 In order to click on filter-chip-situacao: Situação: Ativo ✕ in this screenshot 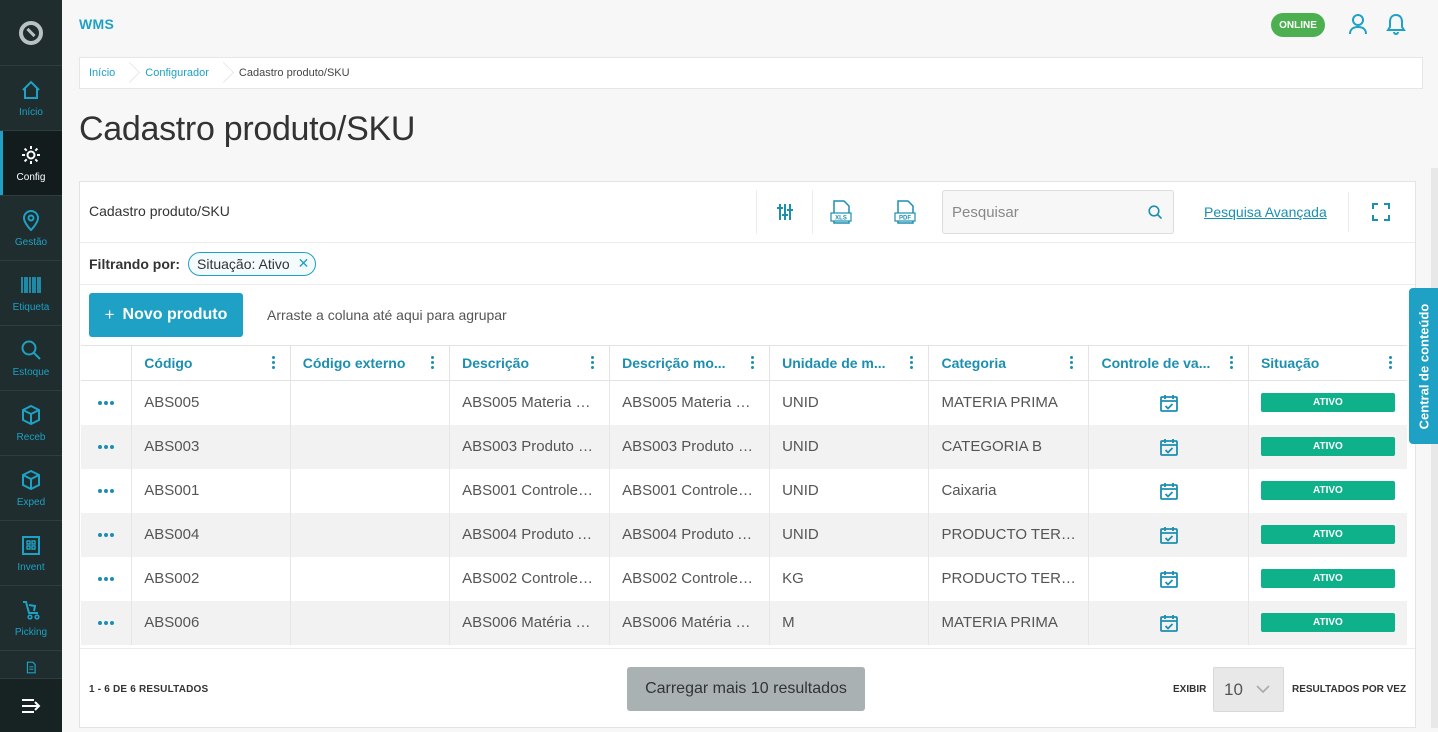, I will do `click(252, 263)`.